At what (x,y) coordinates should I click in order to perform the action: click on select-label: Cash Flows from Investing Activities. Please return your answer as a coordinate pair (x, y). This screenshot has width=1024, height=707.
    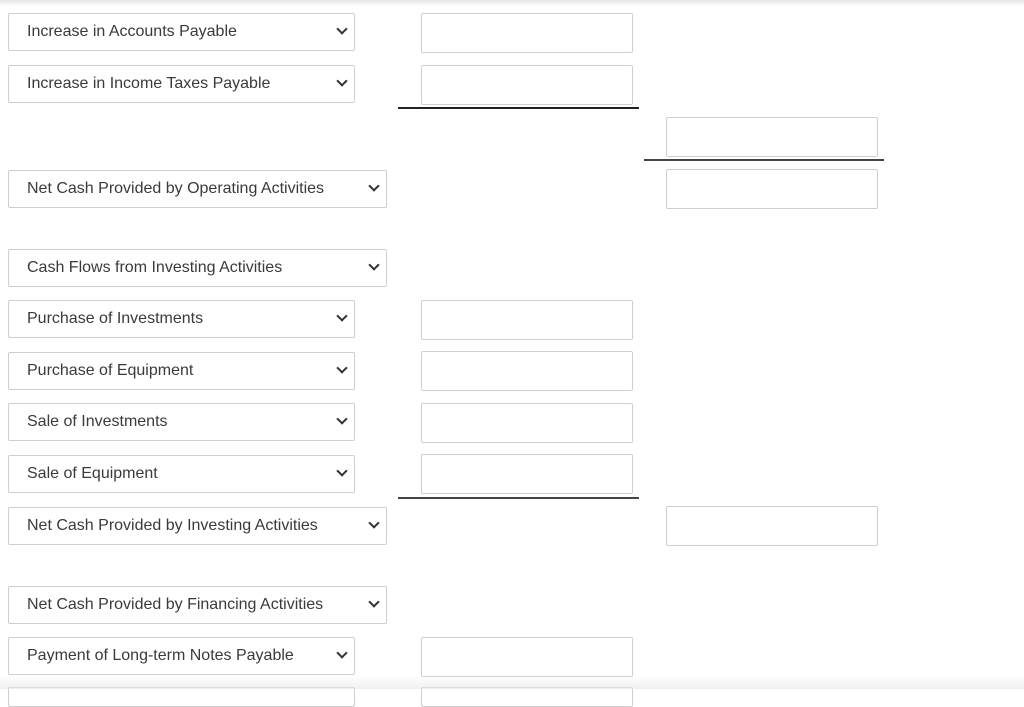
    Looking at the image, I should click on (155, 267).